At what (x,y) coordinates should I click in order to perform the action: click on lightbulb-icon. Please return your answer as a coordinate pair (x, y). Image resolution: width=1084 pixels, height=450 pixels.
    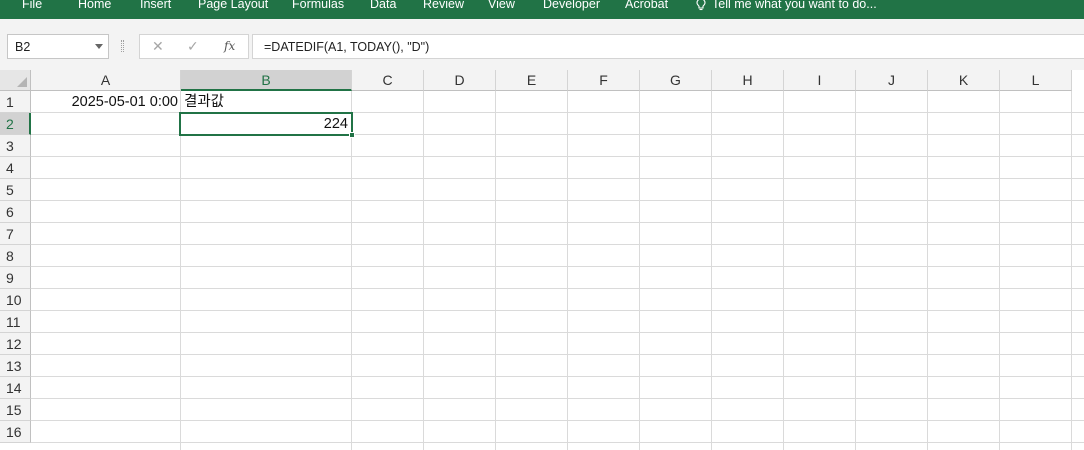
    Looking at the image, I should click on (701, 5).